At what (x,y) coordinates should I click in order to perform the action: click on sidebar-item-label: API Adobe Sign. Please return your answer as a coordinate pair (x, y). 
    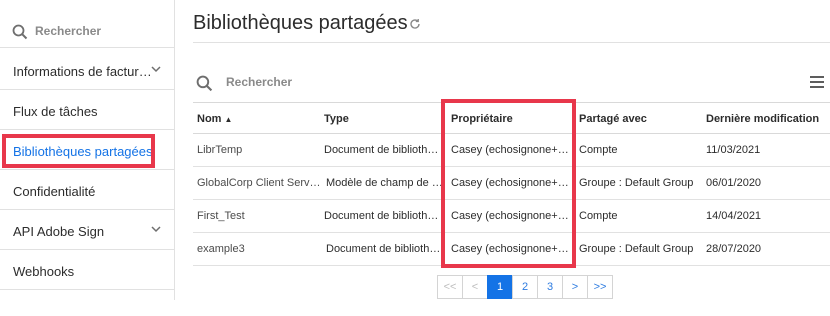
    Looking at the image, I should click on (59, 231).